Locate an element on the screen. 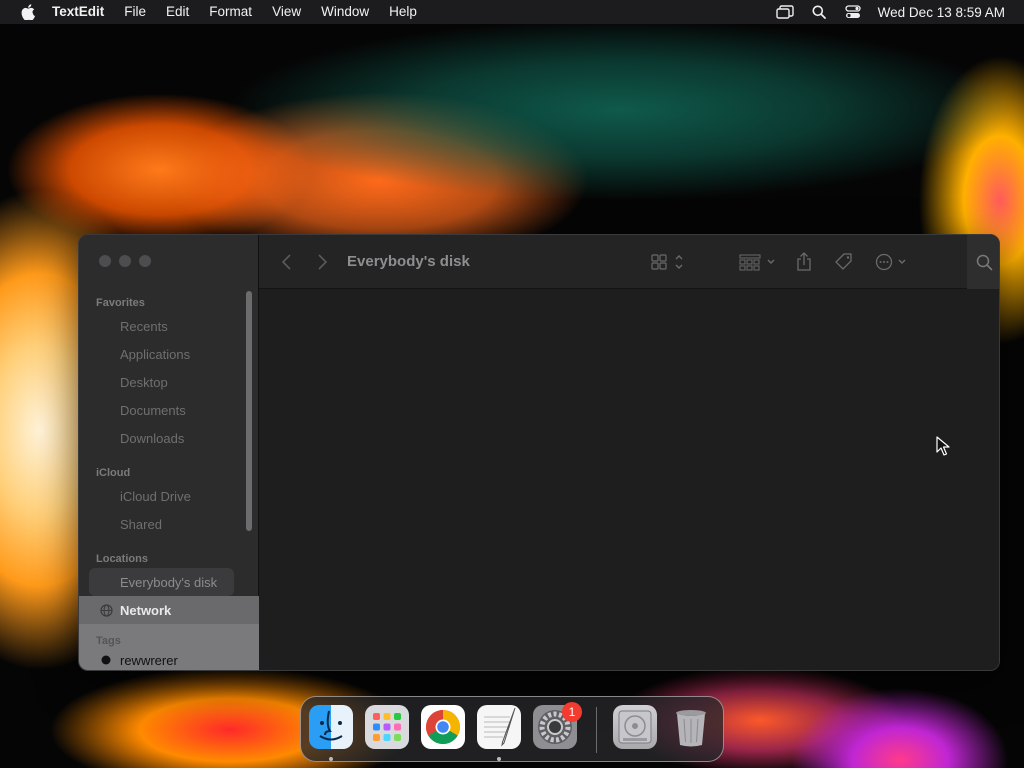 This screenshot has height=768, width=1024. sidebar-section-locations: Locations is located at coordinates (122, 559).